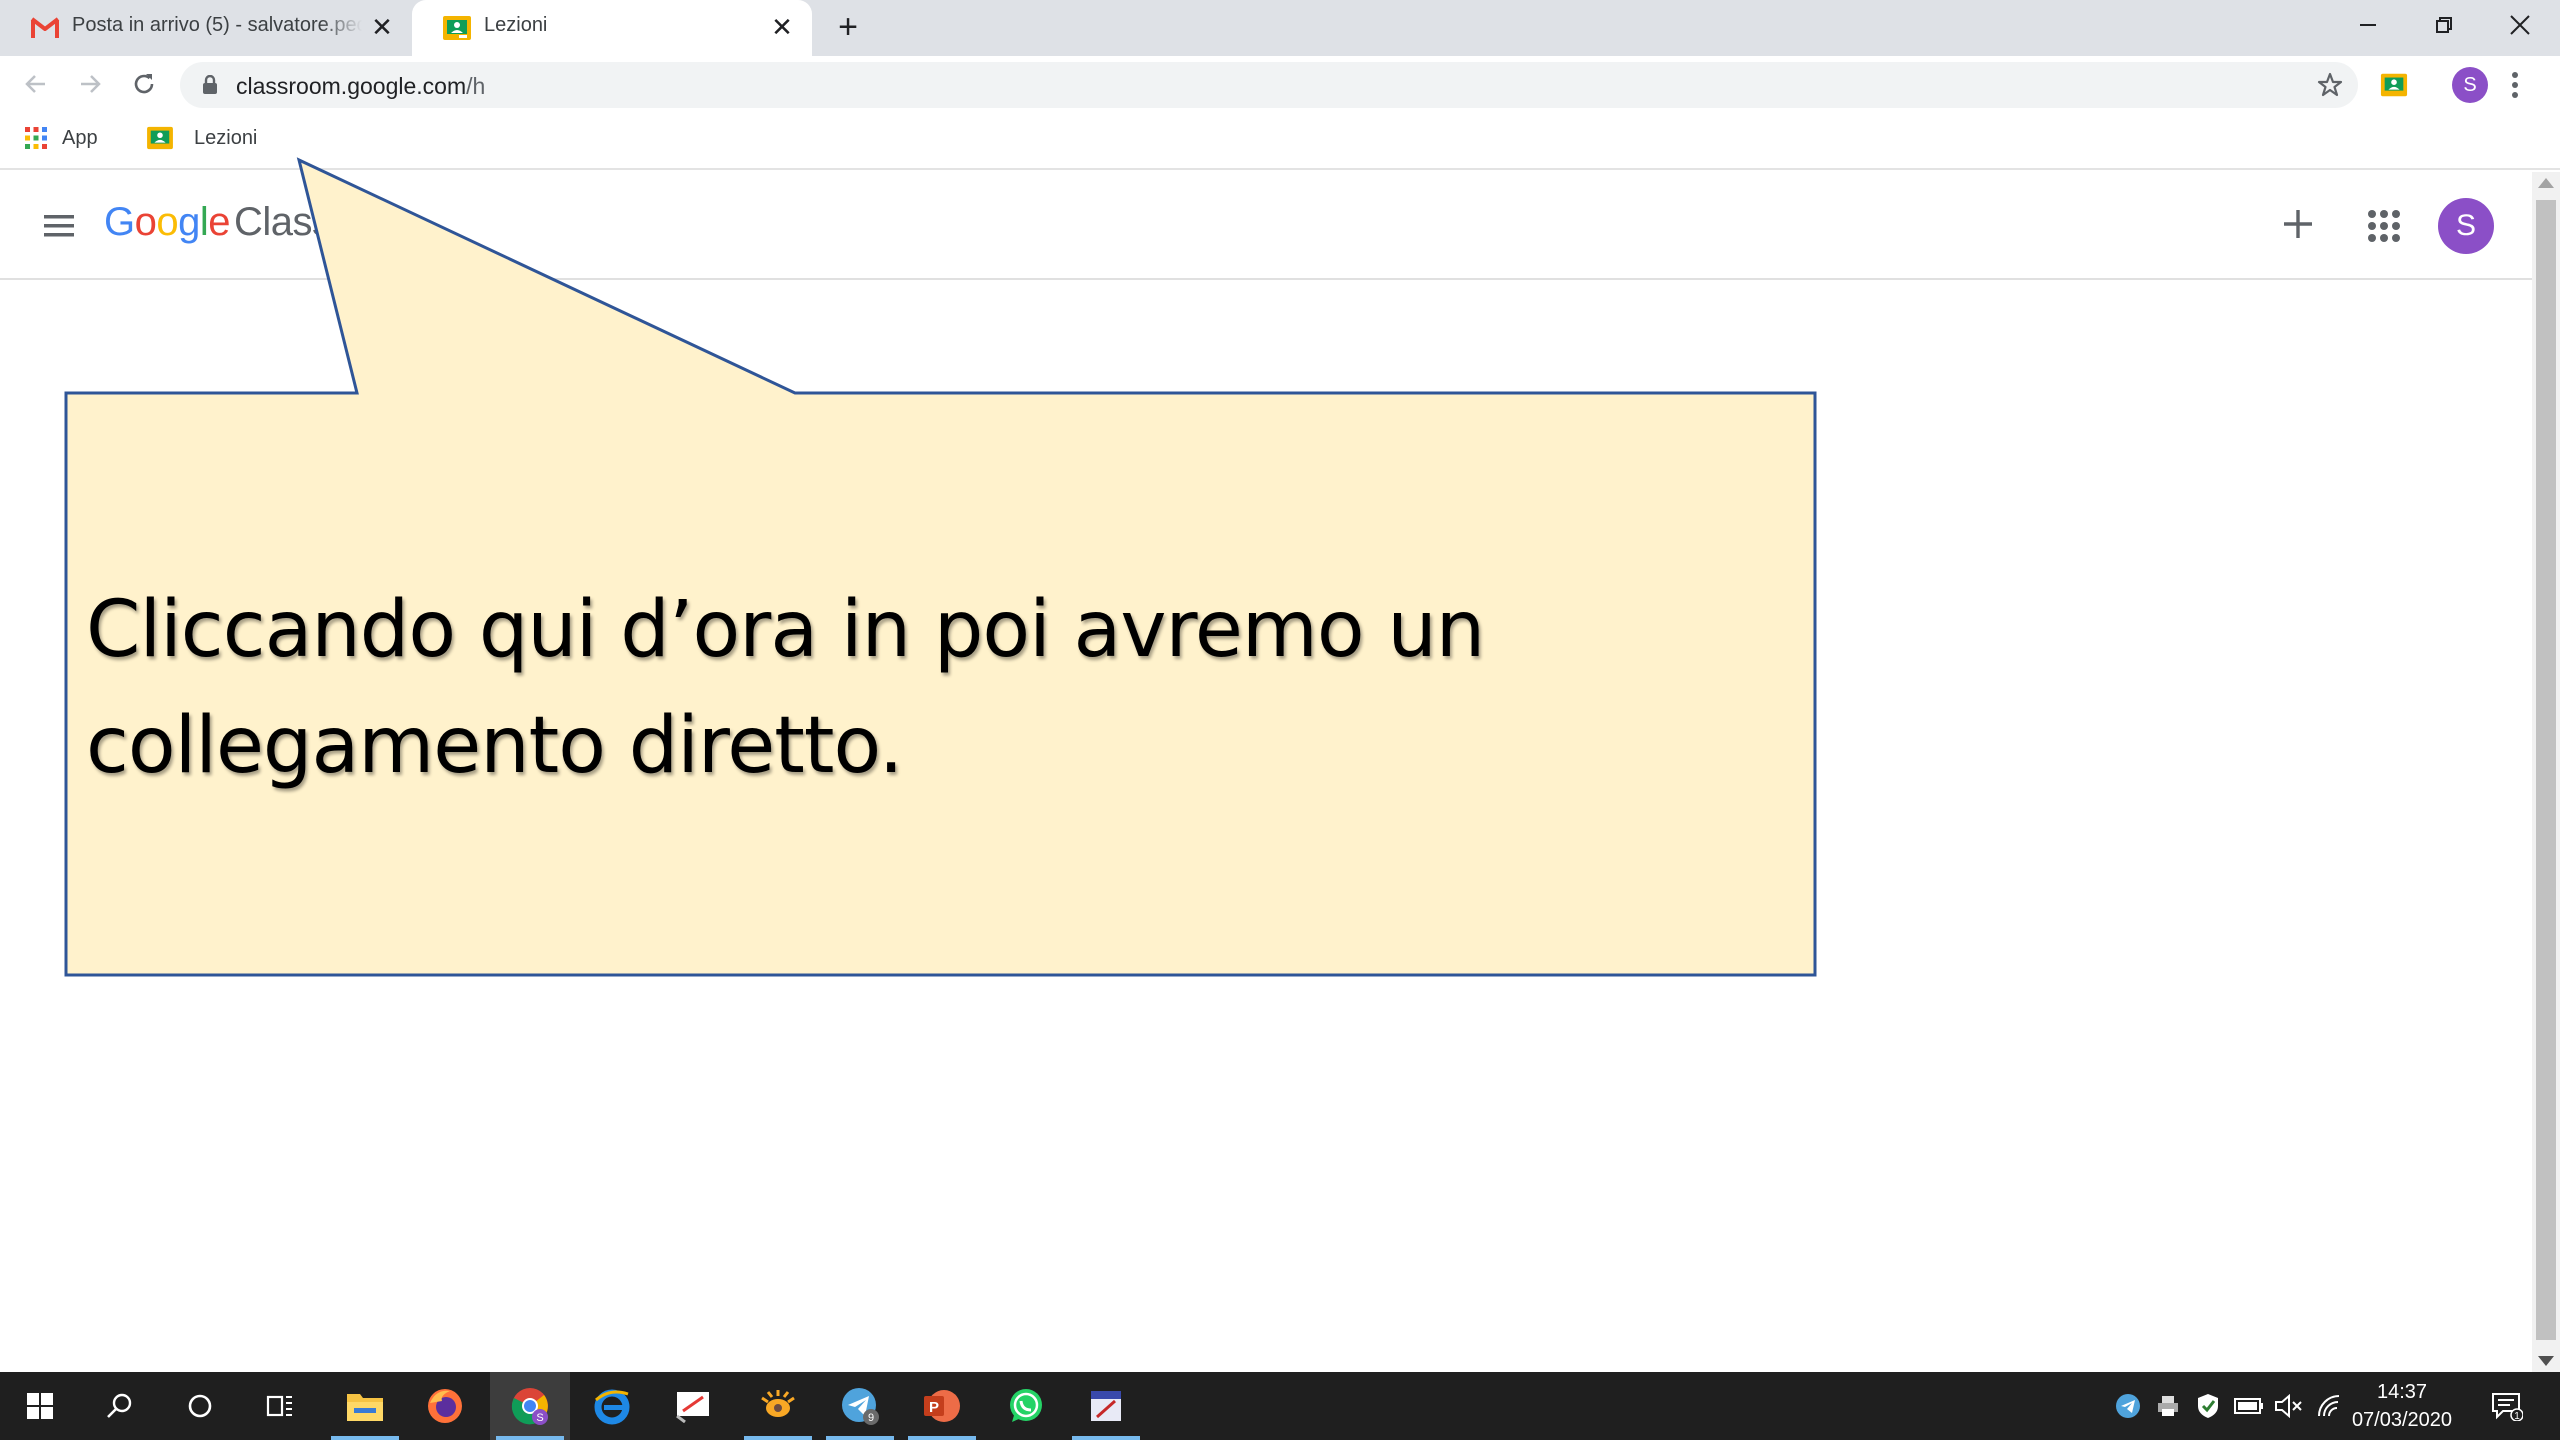  I want to click on internet-explorer-icon, so click(612, 1407).